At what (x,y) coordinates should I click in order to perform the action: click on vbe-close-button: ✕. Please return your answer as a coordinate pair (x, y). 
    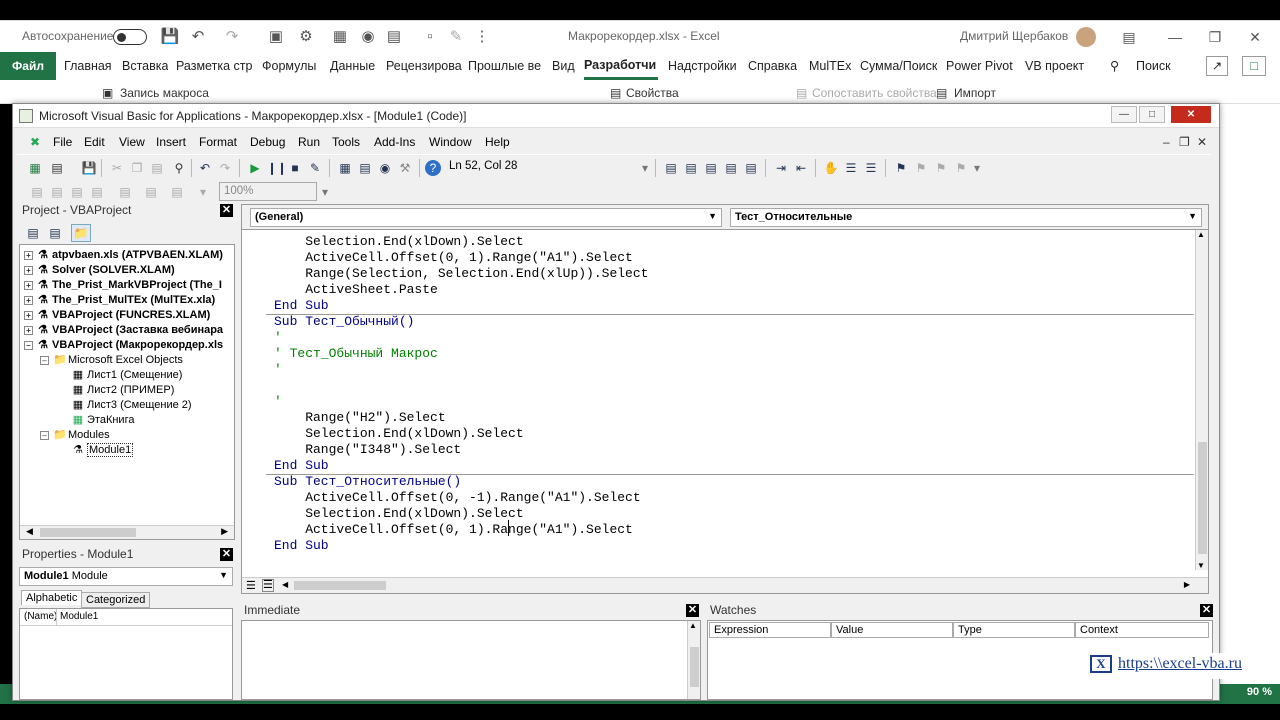
    Looking at the image, I should click on (1191, 114).